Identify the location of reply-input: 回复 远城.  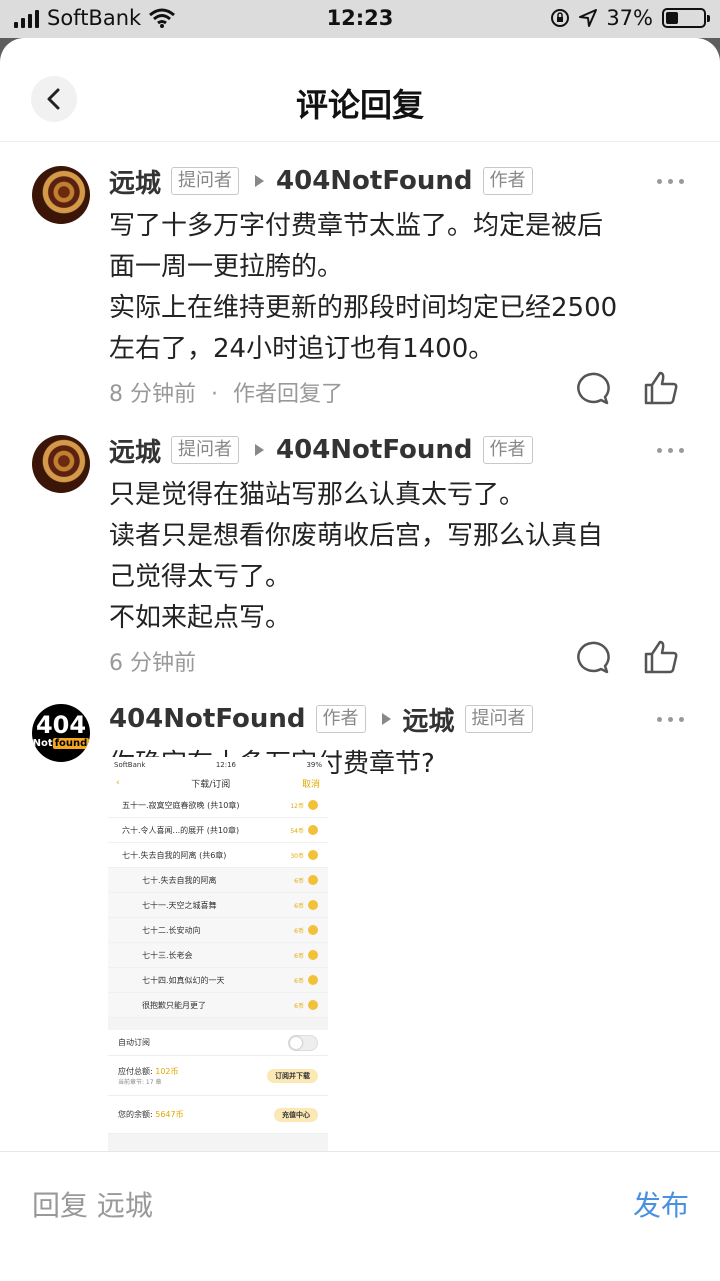
(92, 1204).